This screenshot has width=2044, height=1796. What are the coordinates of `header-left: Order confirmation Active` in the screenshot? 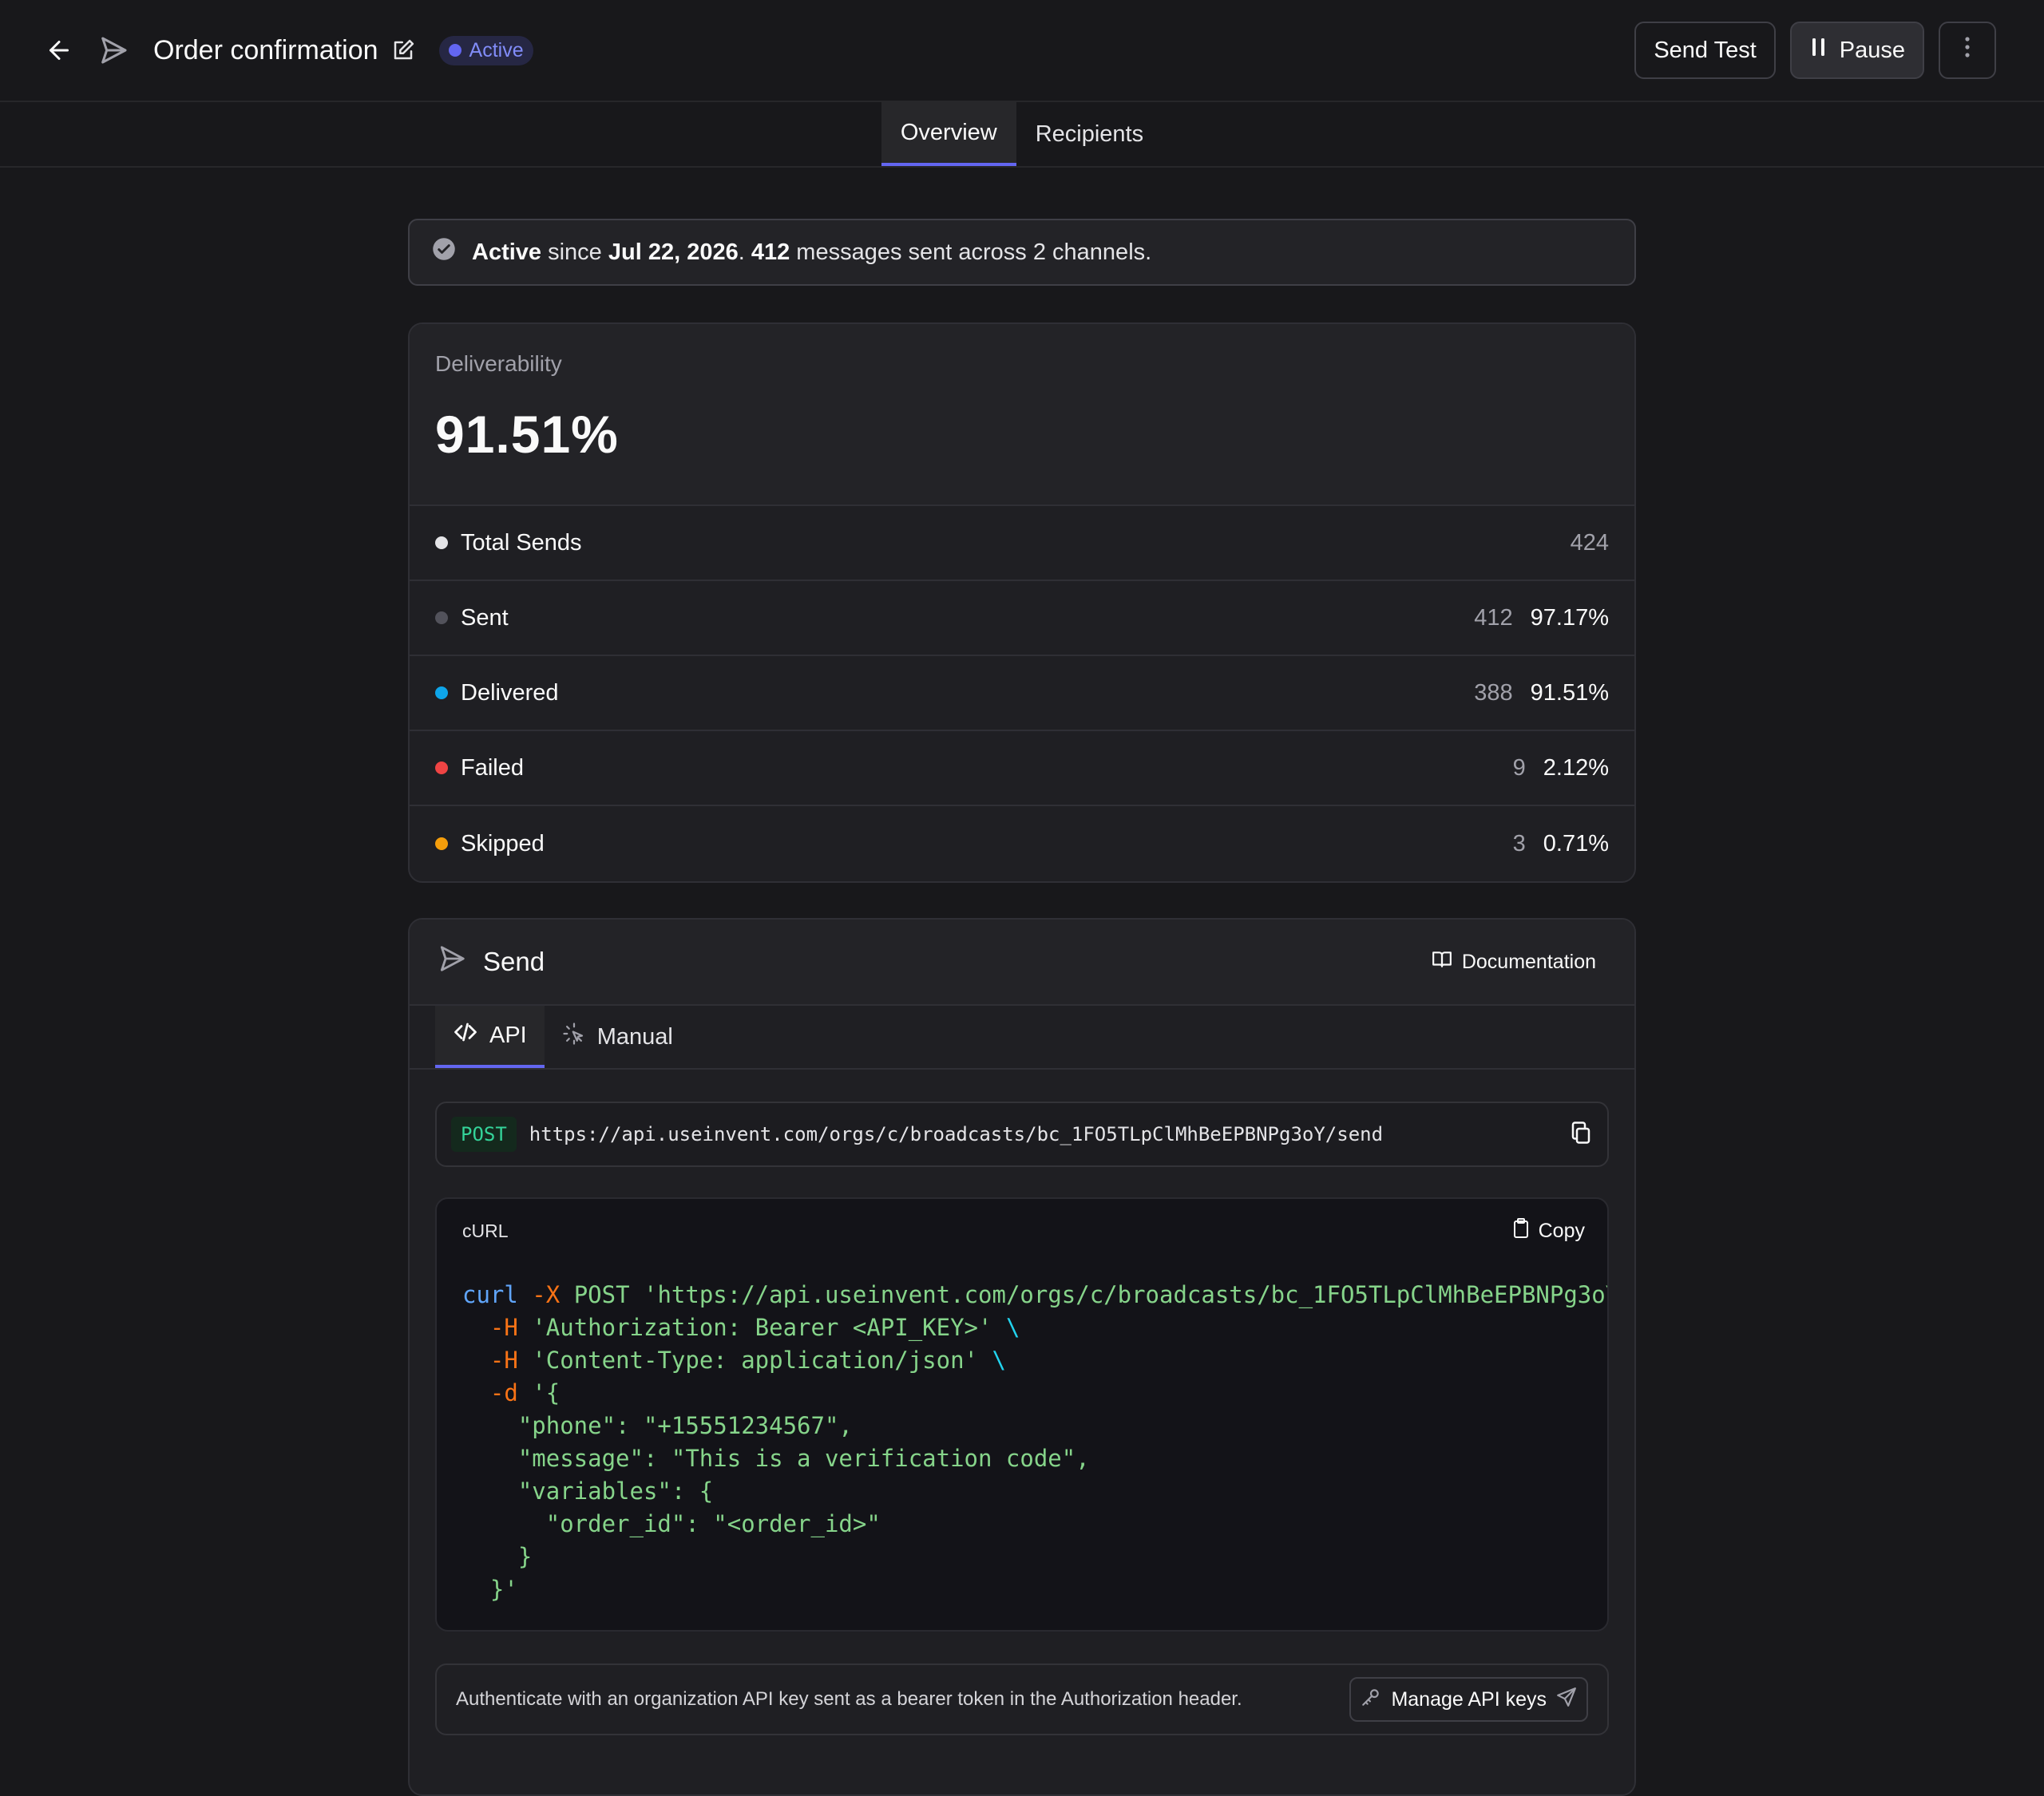 It's located at (289, 50).